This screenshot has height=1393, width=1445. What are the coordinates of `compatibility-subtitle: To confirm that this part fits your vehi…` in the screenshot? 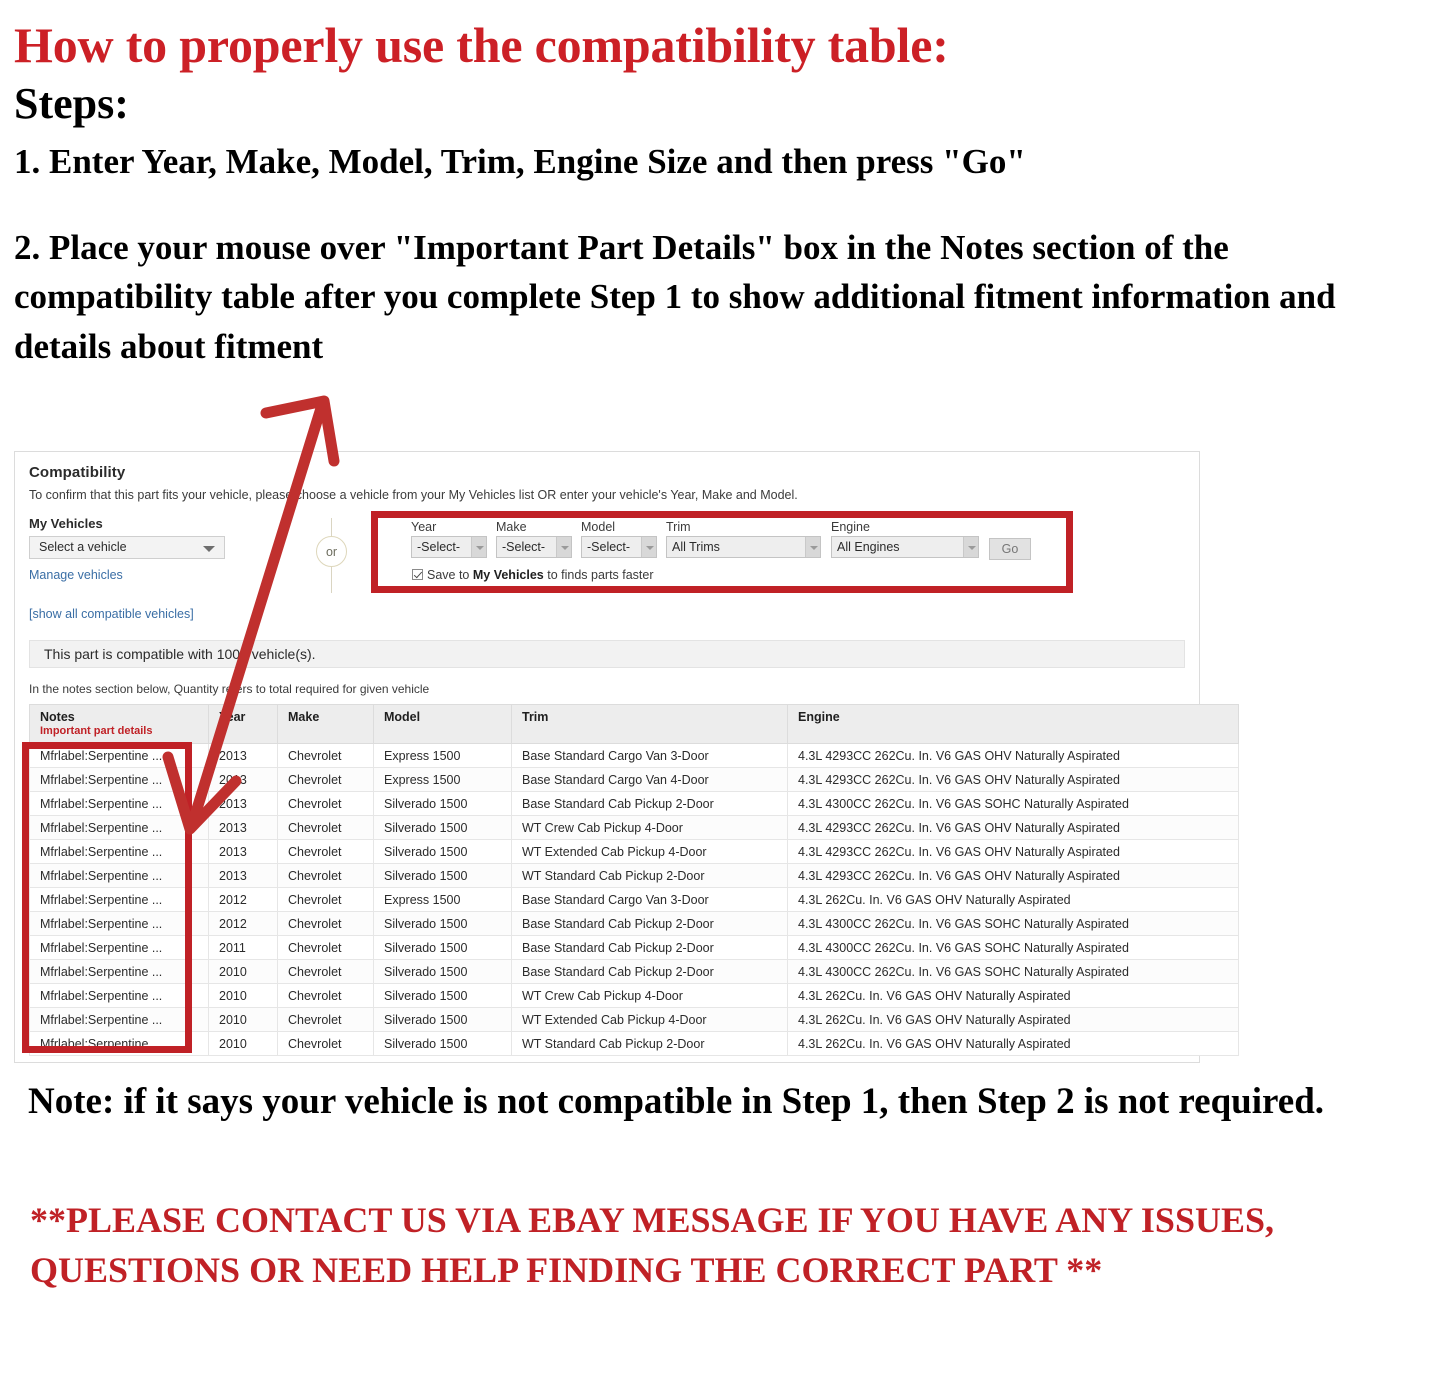 It's located at (413, 495).